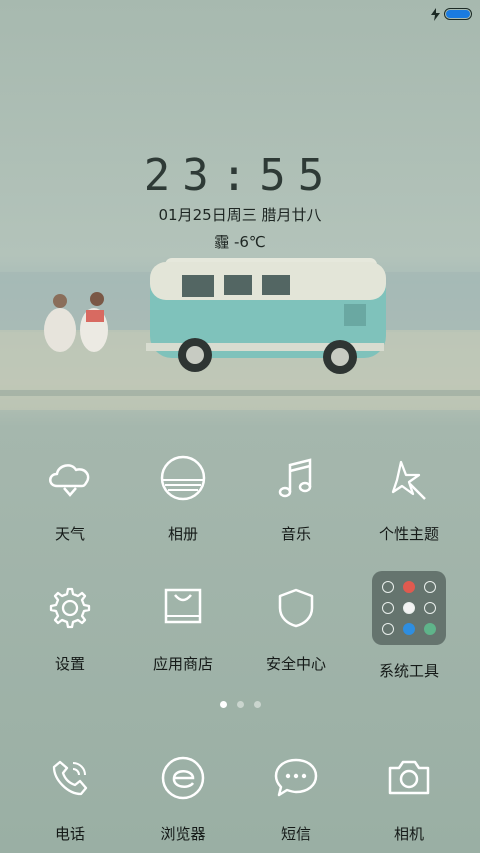  Describe the element at coordinates (266, 316) in the screenshot. I see `van-illustration` at that location.